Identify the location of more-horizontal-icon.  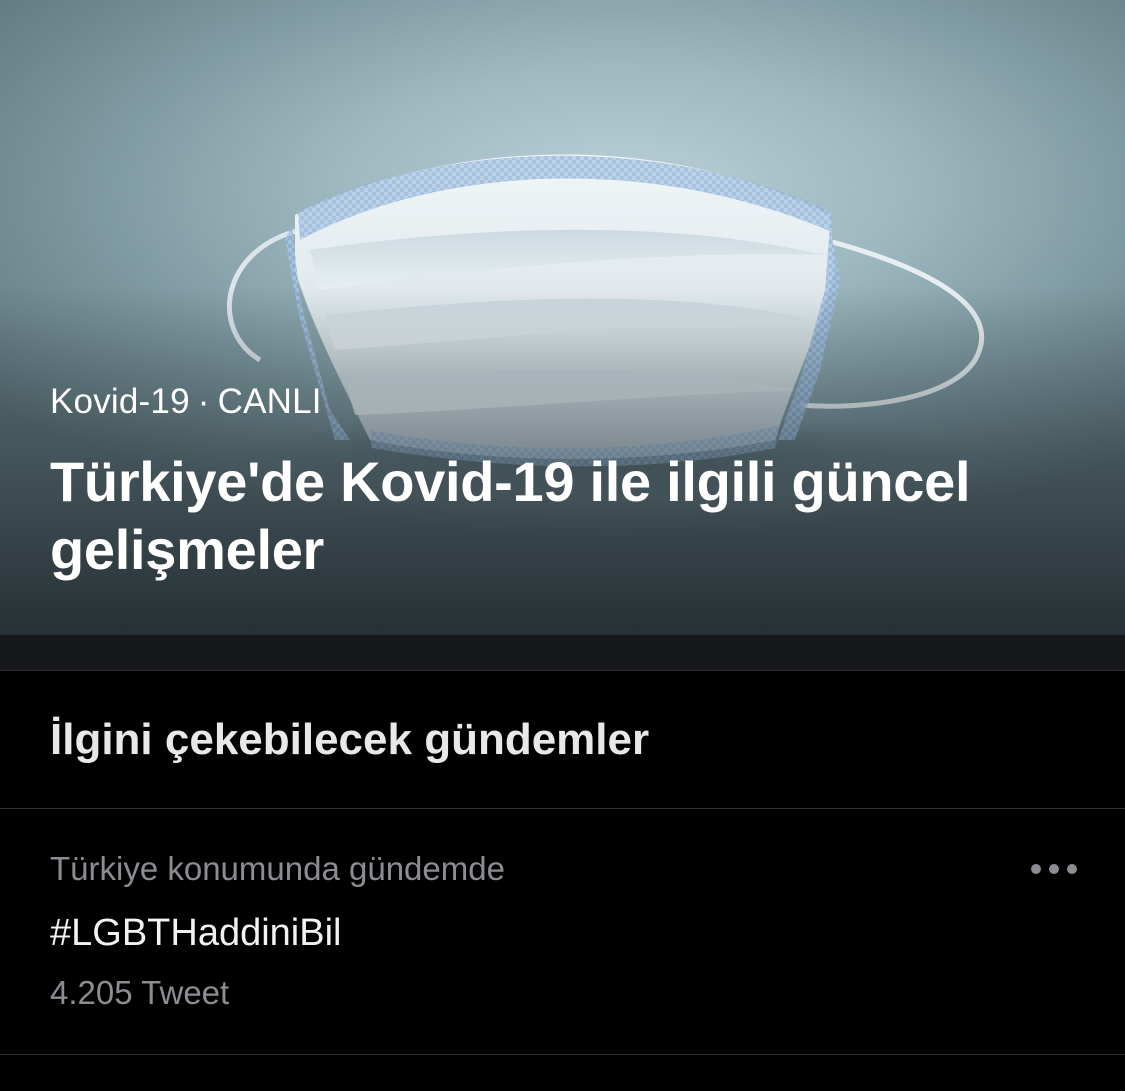
(1054, 869).